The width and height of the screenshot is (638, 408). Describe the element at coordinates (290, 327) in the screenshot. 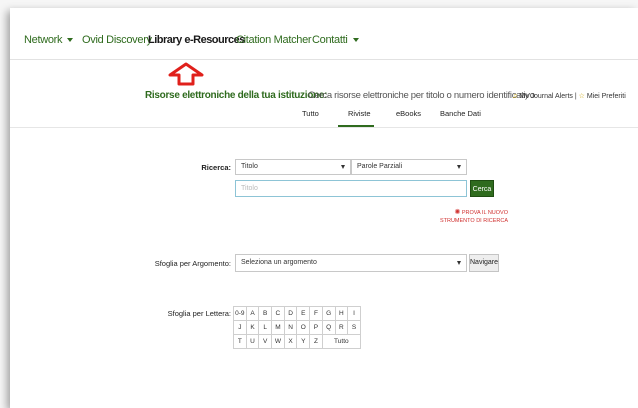

I see `letter-n: N` at that location.